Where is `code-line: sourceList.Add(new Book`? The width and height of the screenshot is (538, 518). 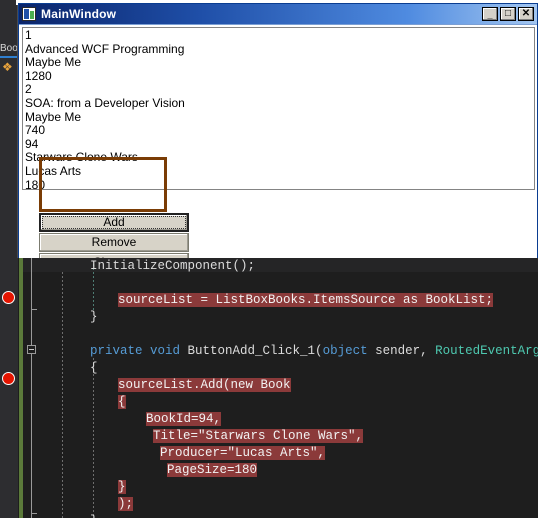
code-line: sourceList.Add(new Book is located at coordinates (145, 385).